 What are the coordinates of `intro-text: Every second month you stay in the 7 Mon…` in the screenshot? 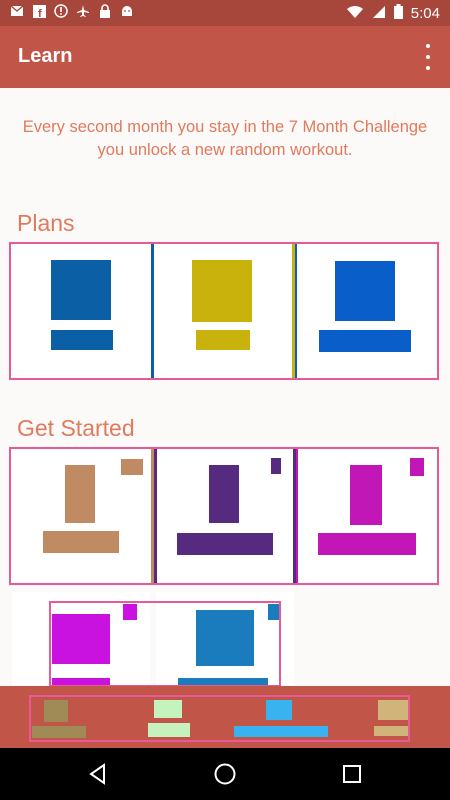 It's located at (225, 138).